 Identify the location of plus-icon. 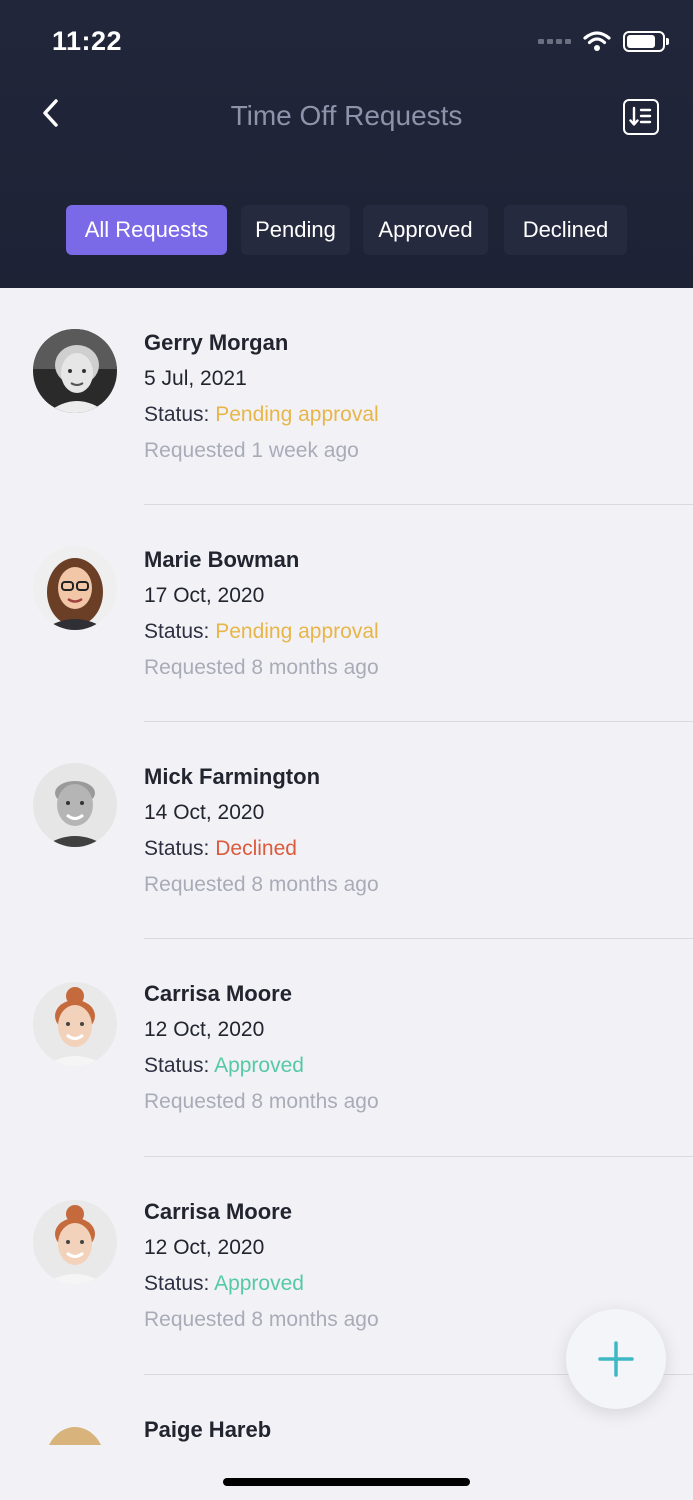
(616, 1359).